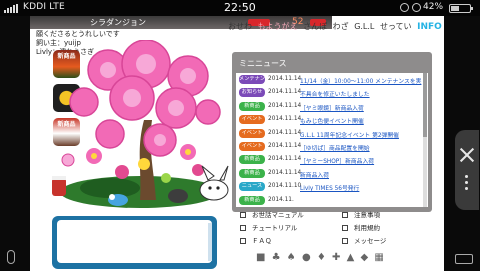  I want to click on news-title-link: 新商品入荷, so click(314, 174).